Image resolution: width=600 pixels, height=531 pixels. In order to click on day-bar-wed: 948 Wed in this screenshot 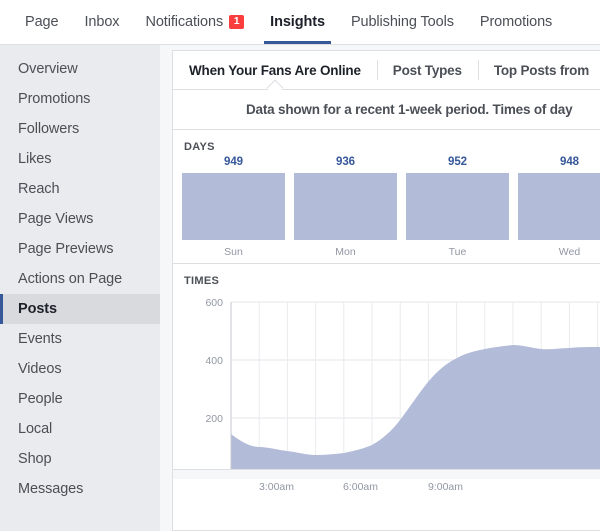, I will do `click(559, 207)`.